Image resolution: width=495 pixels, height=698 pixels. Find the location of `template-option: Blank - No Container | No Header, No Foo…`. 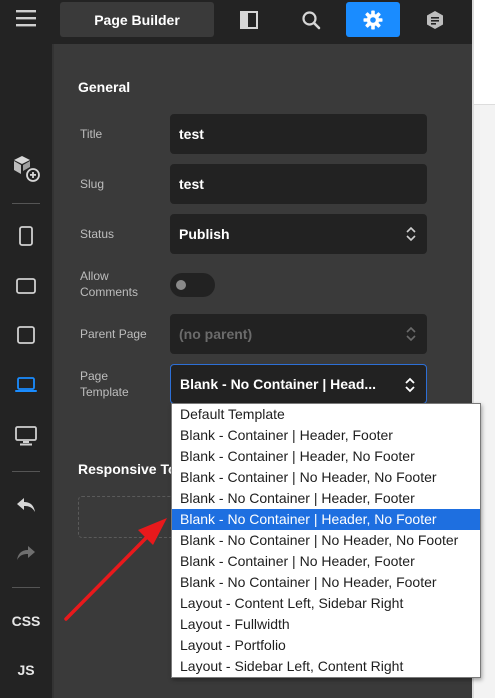

template-option: Blank - No Container | No Header, No Foo… is located at coordinates (326, 540).